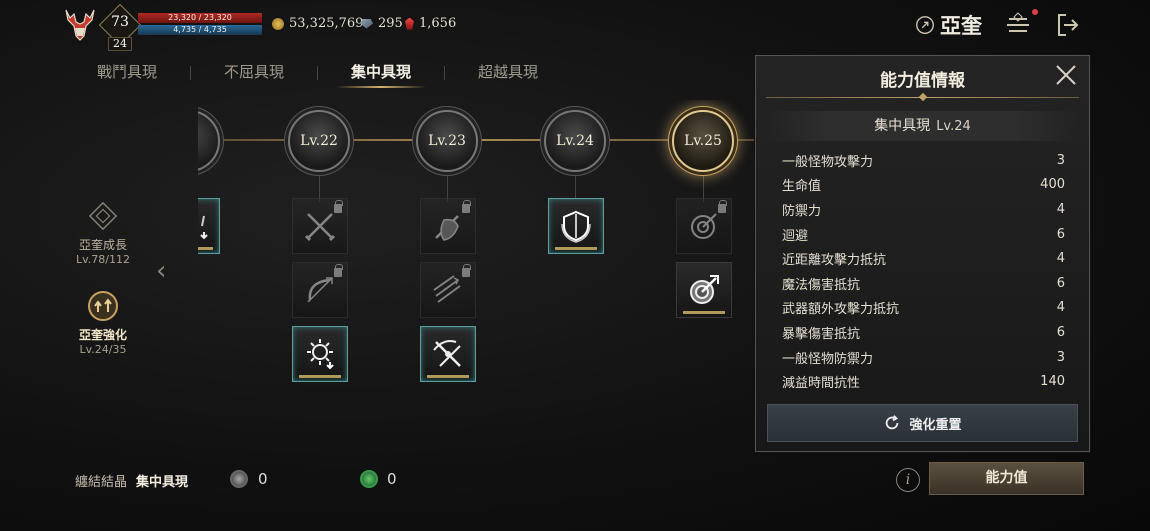  I want to click on track-node-24: Lv.24, so click(575, 141).